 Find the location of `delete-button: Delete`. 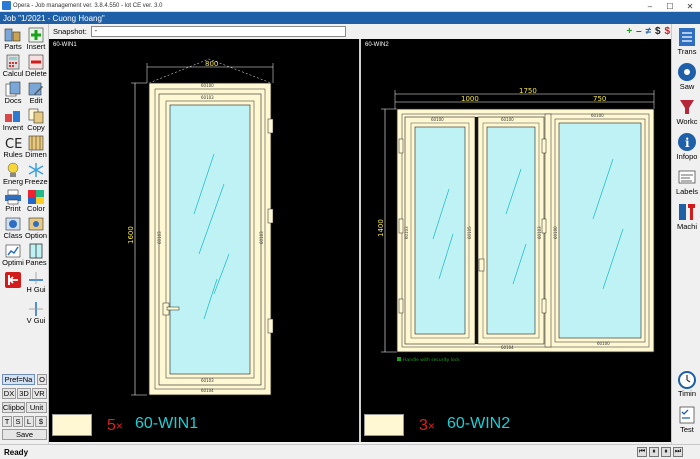

delete-button: Delete is located at coordinates (36, 66).